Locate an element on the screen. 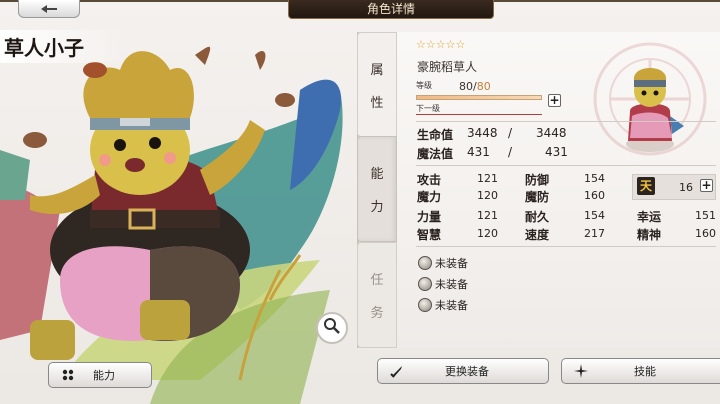  ability-button: 能力 is located at coordinates (100, 375).